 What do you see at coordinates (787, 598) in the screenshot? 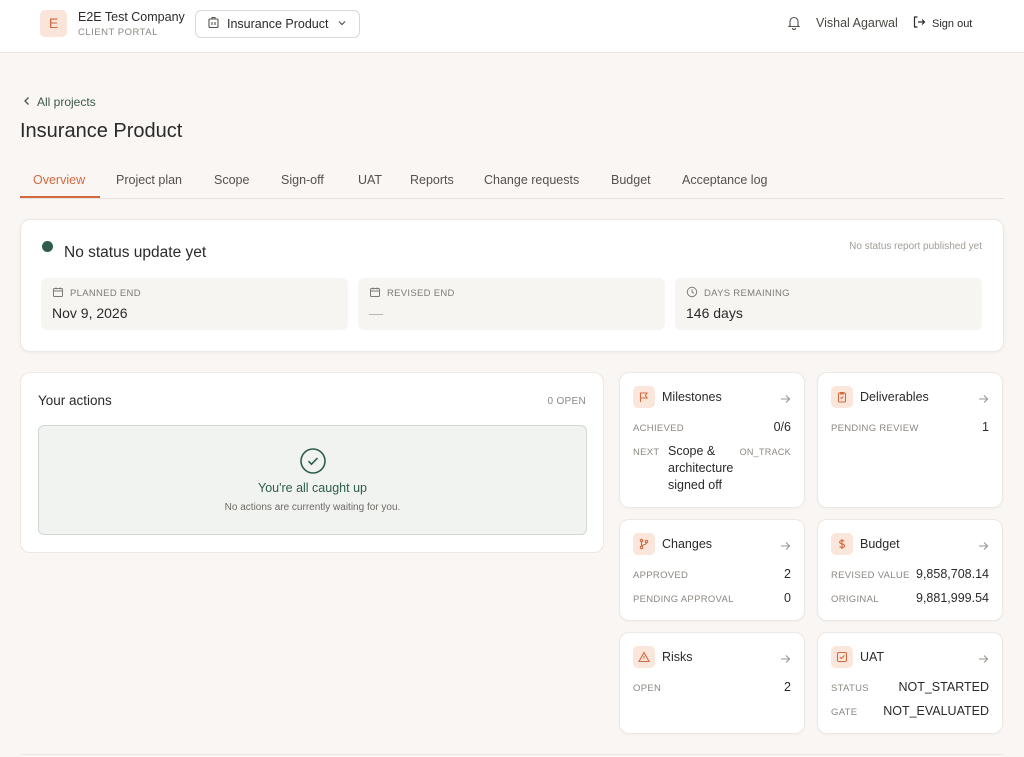
I see `changes-pending-value: 0` at bounding box center [787, 598].